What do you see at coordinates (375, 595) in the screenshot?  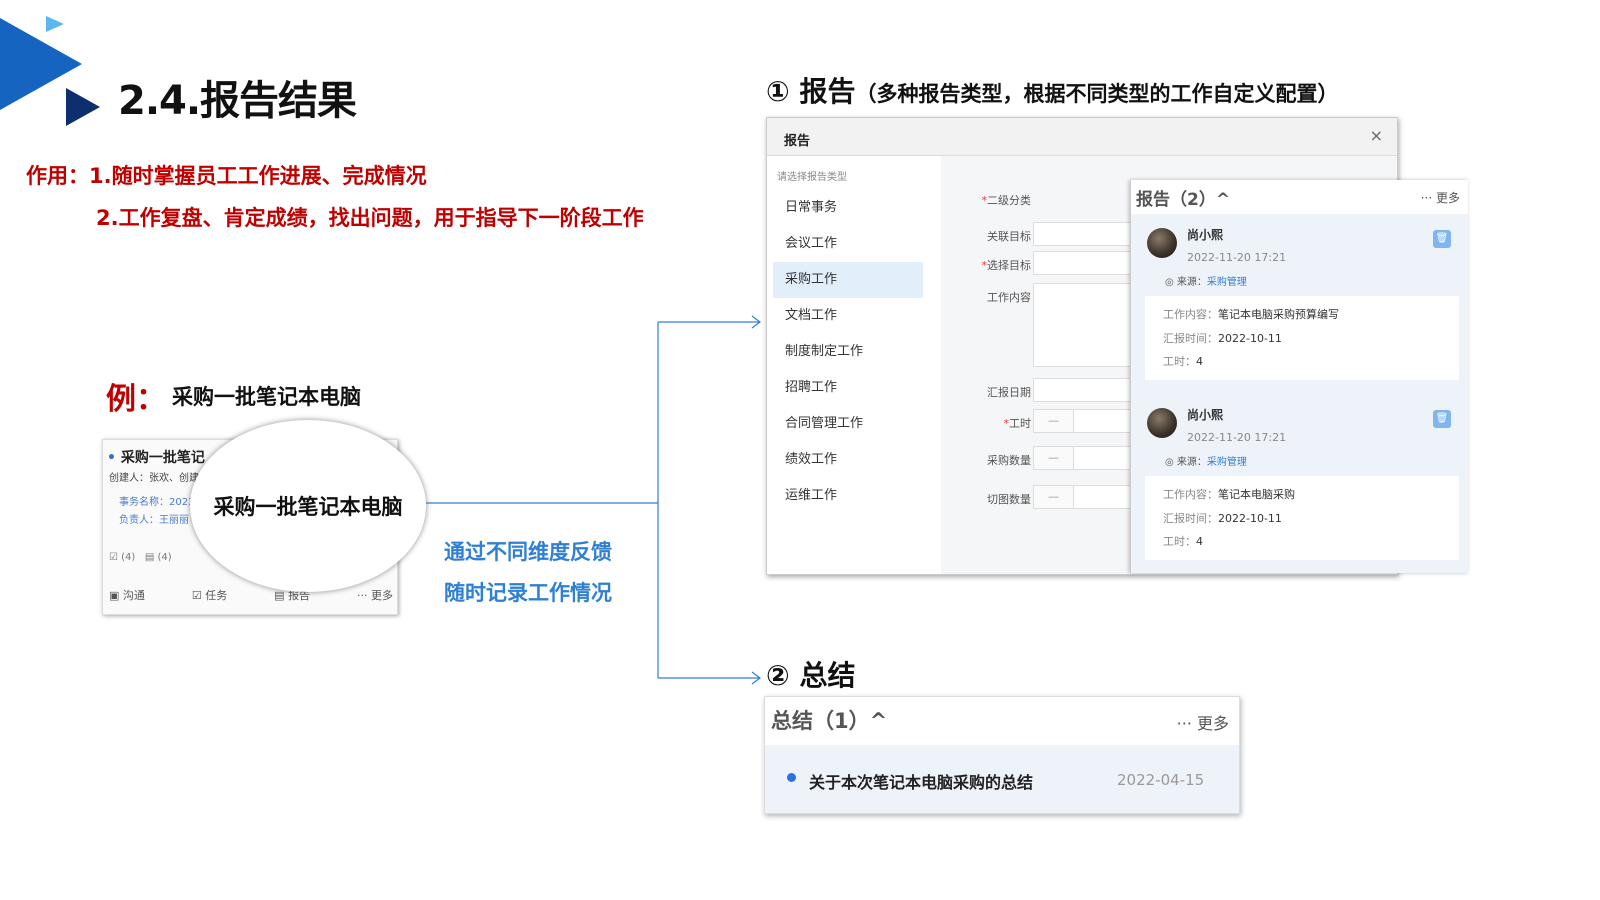 I see `tab-more: ··· 更多` at bounding box center [375, 595].